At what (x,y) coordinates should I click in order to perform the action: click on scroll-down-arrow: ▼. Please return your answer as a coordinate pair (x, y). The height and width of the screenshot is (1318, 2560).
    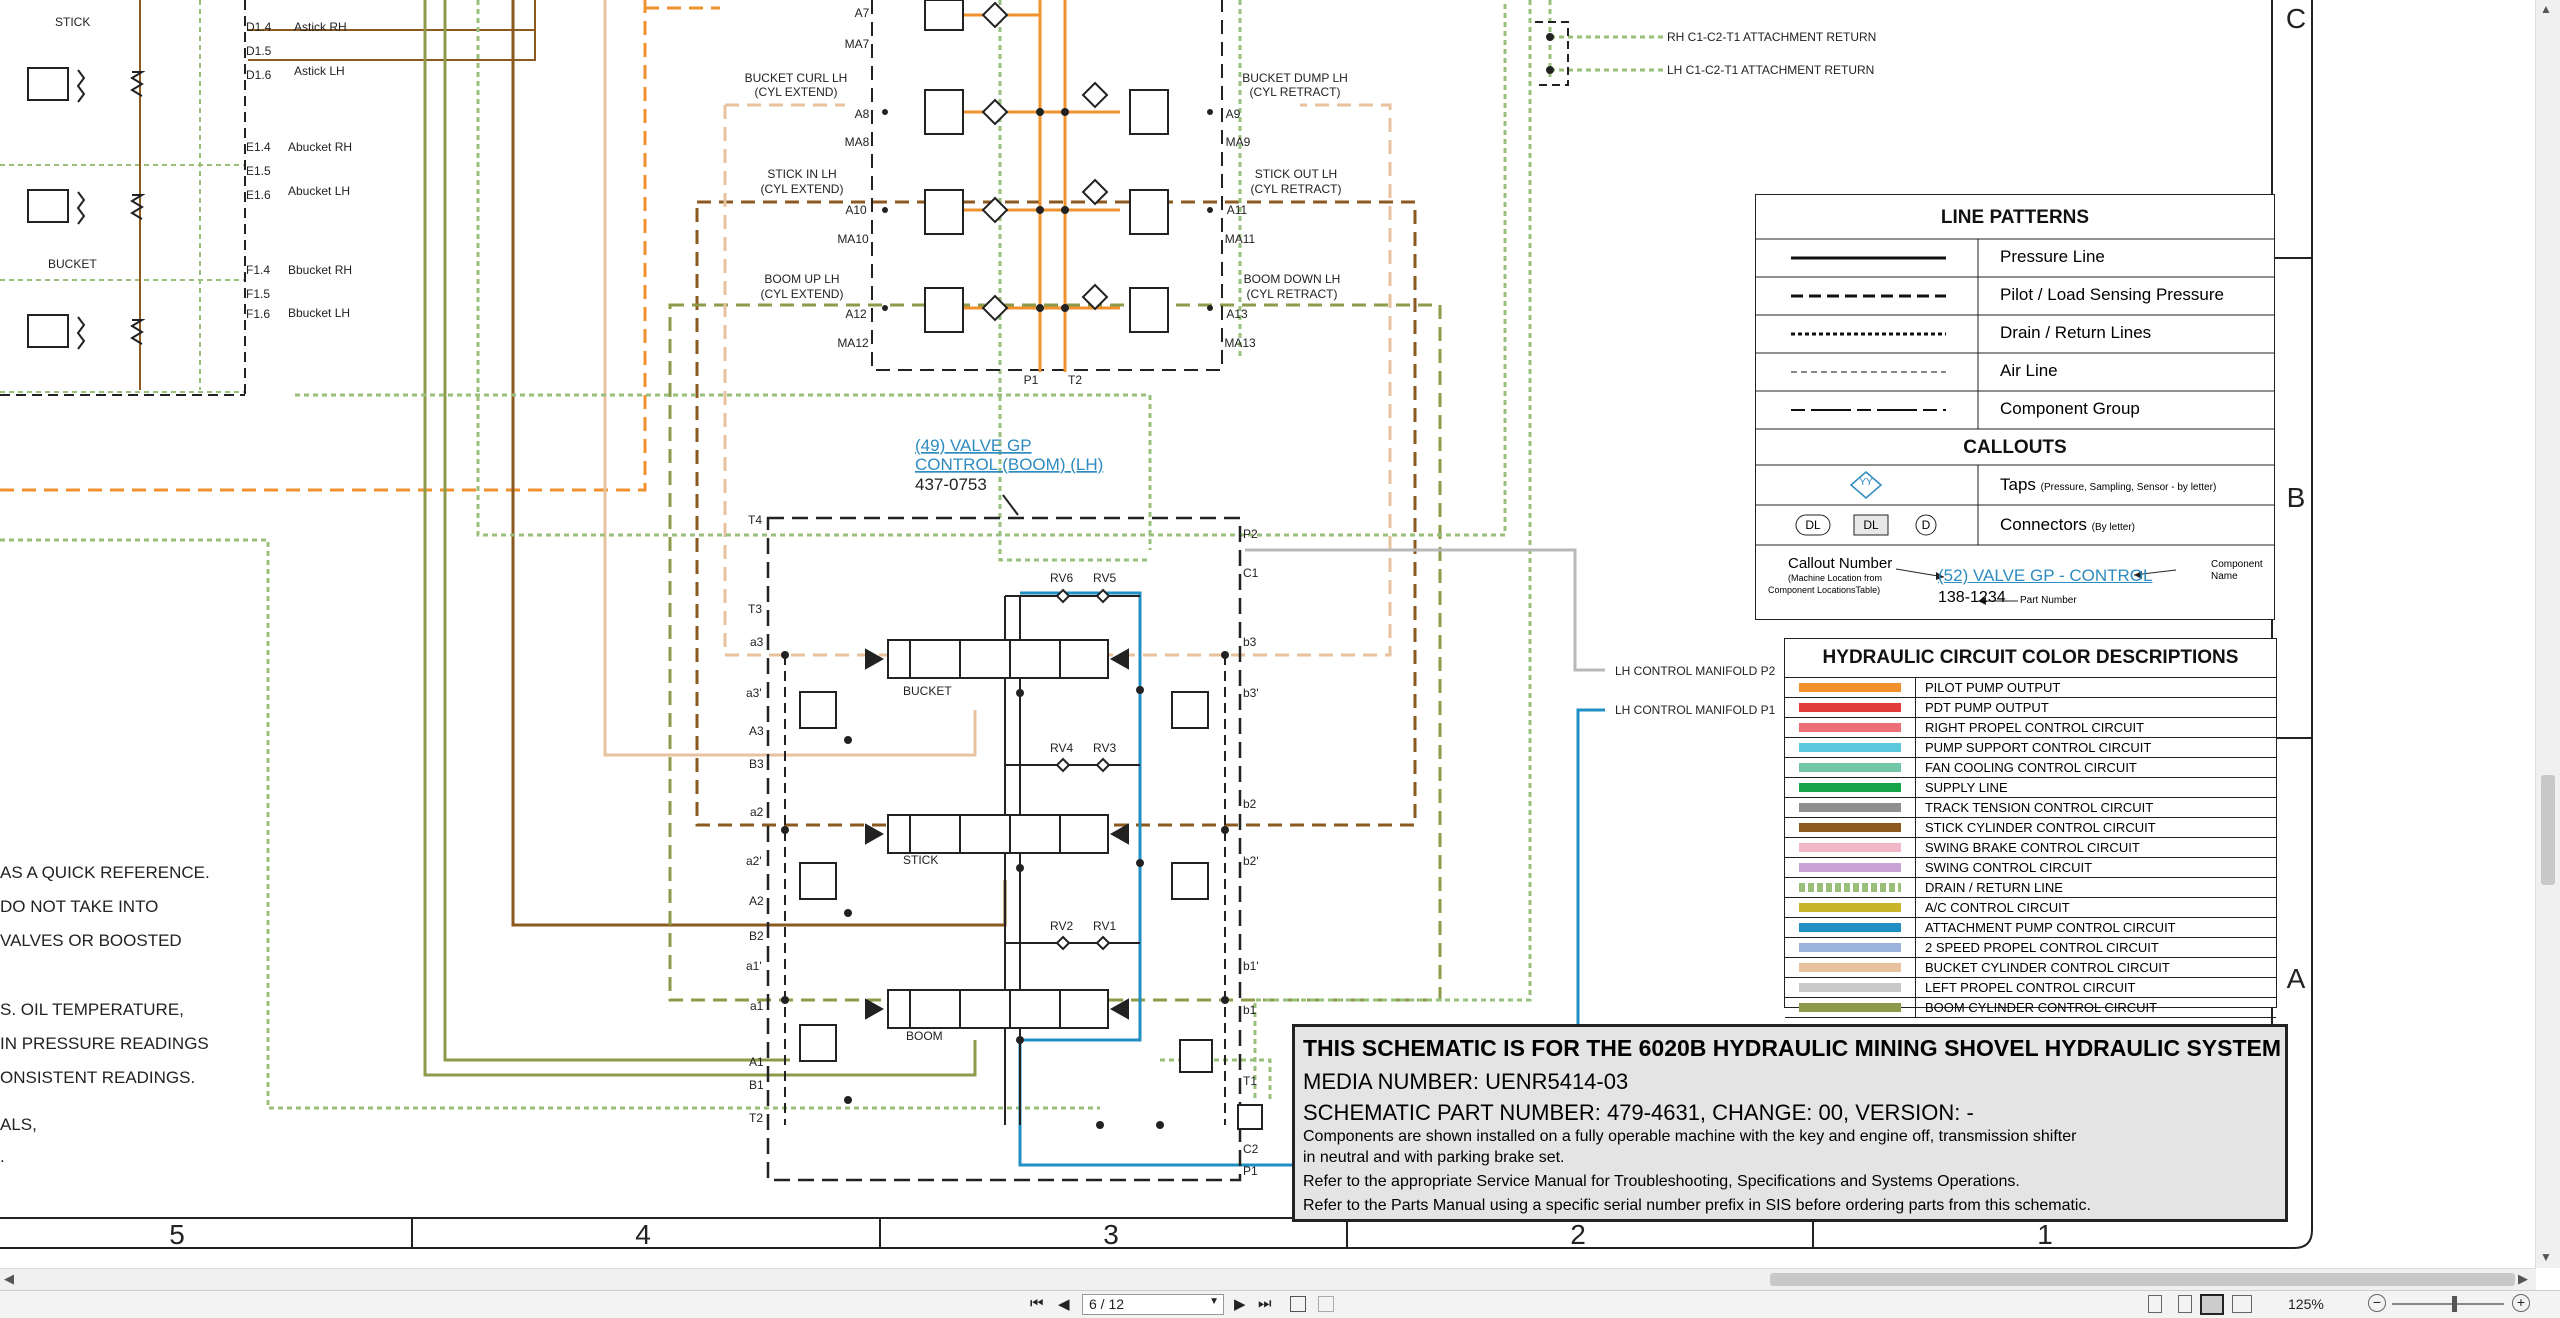
    Looking at the image, I should click on (2546, 1257).